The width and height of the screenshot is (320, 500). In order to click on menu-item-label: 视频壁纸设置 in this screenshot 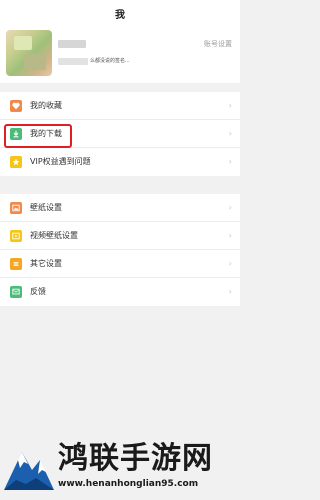, I will do `click(54, 235)`.